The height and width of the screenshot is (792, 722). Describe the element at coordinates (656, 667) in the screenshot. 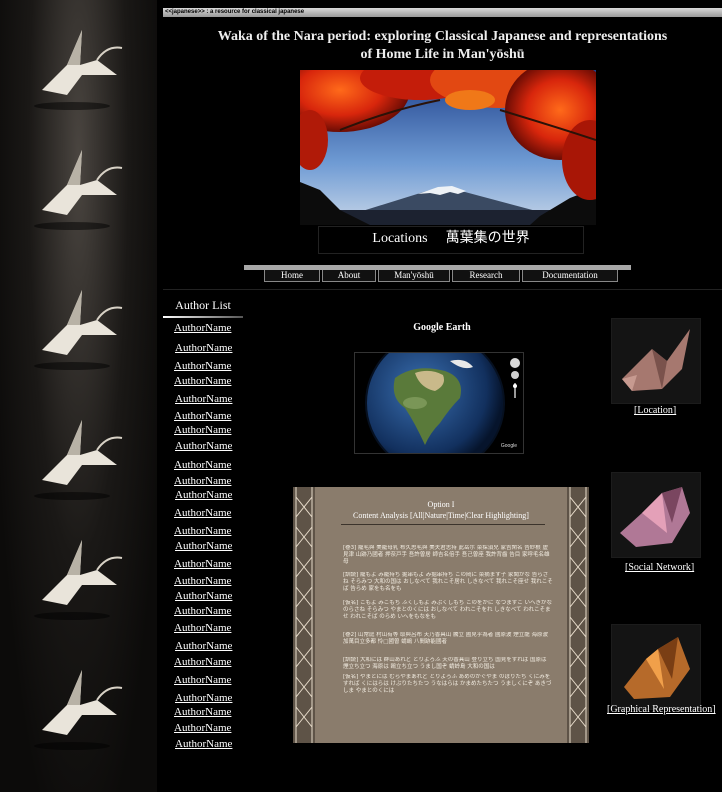

I see `graphical-representation-thumbnail` at that location.